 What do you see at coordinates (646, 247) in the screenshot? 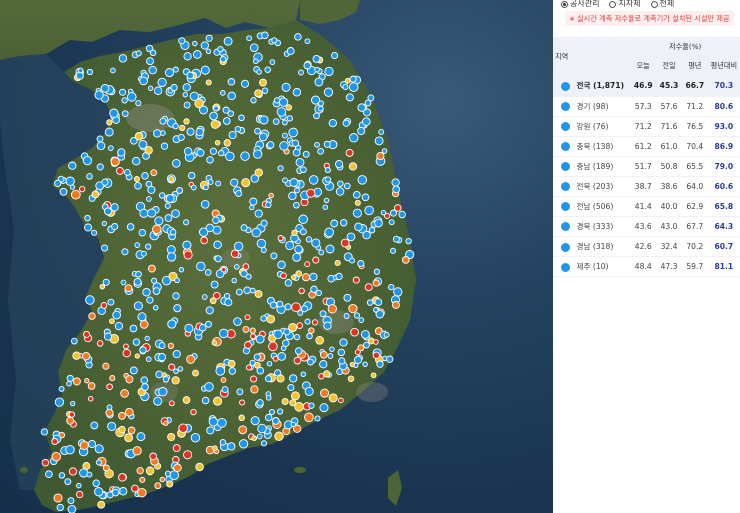
I see `table-row: 경남 (318) 42.6 32.4 70.2 60.7` at bounding box center [646, 247].